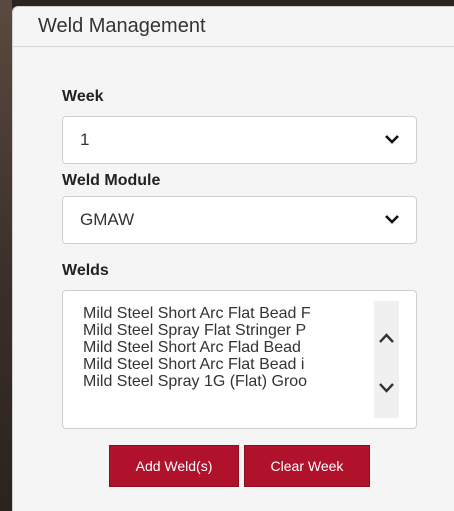  Describe the element at coordinates (228, 381) in the screenshot. I see `list-item: Mild Steel Spray 1G (Flat) Groo` at that location.